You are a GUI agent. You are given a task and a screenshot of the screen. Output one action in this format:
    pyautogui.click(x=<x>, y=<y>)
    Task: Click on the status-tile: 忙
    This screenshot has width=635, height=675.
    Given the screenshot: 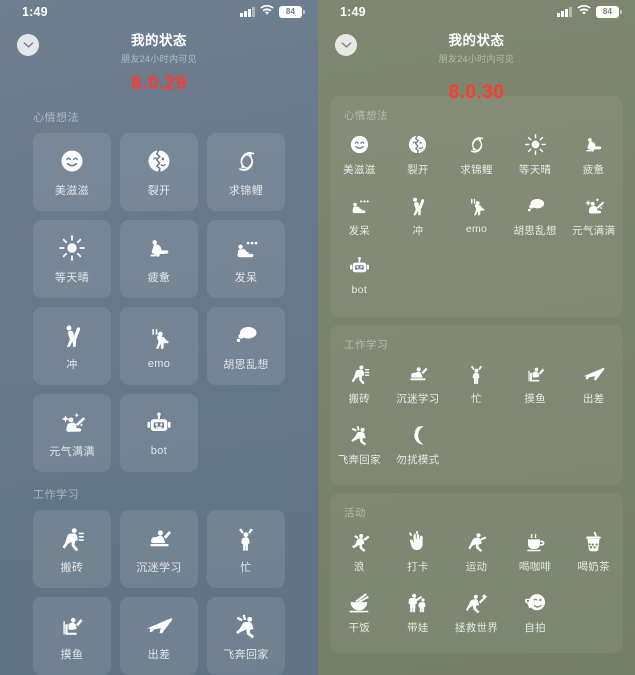 What is the action you would take?
    pyautogui.click(x=246, y=549)
    